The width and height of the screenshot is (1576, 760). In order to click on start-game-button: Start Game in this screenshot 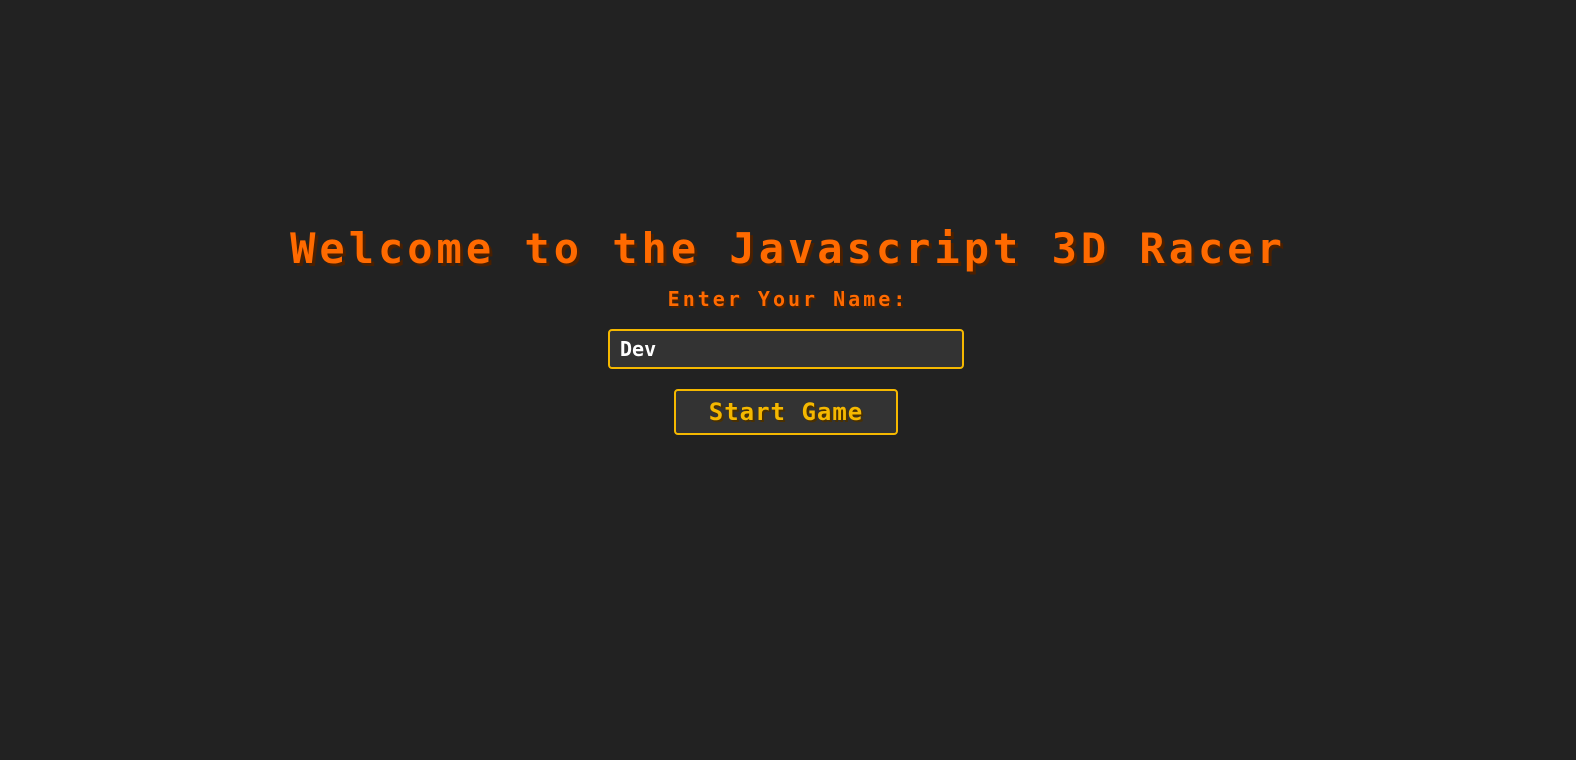, I will do `click(786, 412)`.